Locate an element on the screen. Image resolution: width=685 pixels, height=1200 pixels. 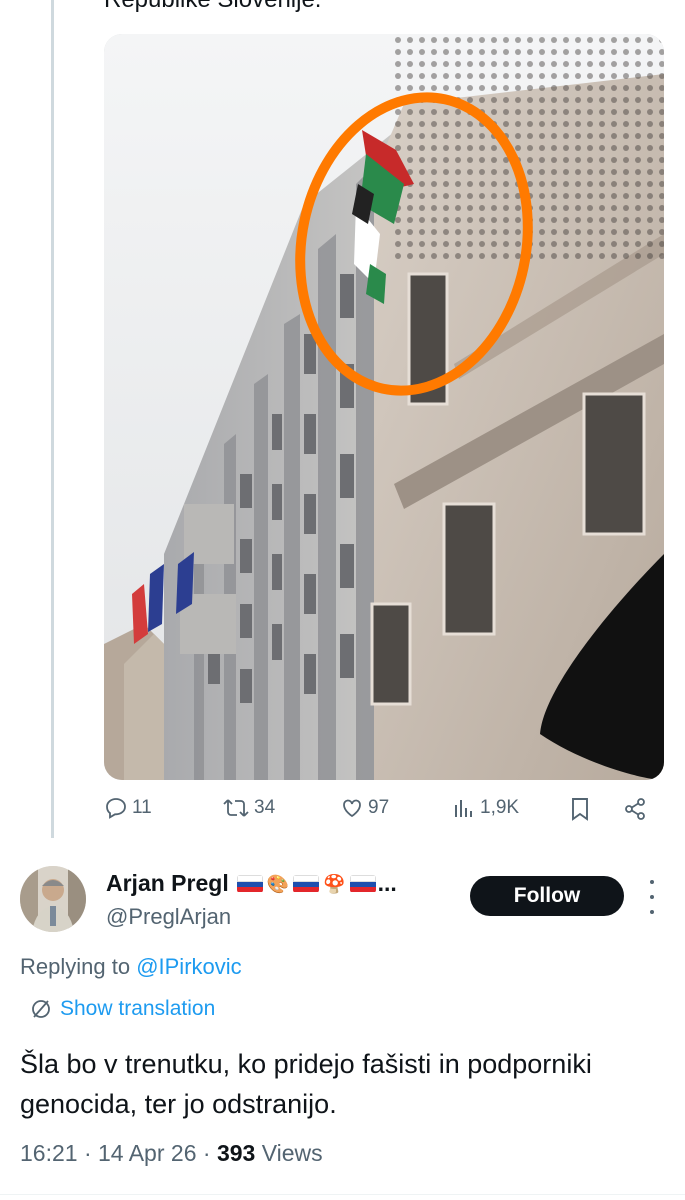
heart-icon is located at coordinates (352, 808).